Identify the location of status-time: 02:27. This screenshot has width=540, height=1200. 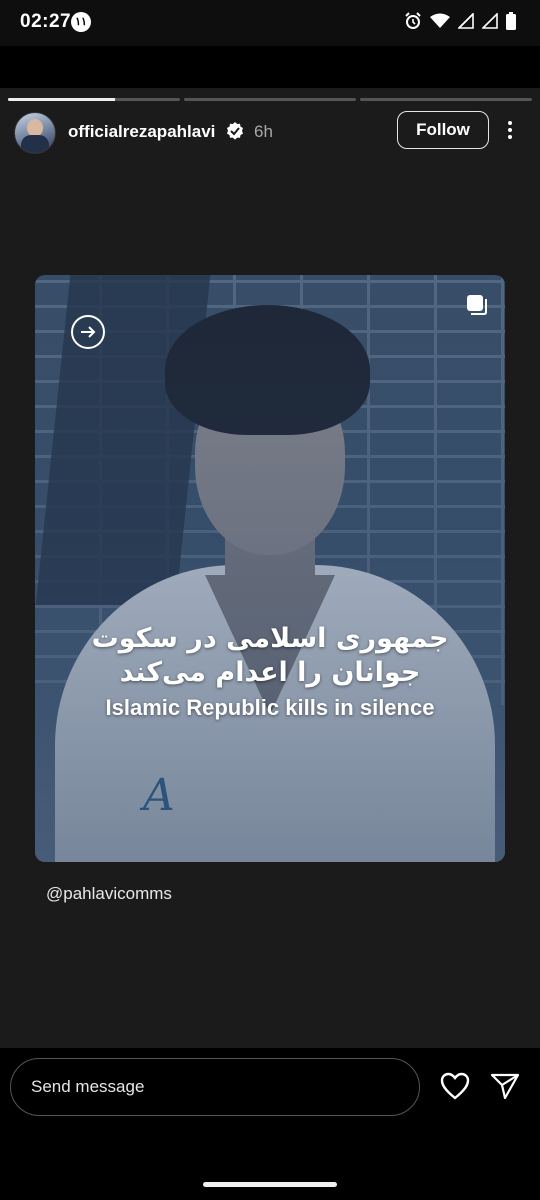
(46, 21).